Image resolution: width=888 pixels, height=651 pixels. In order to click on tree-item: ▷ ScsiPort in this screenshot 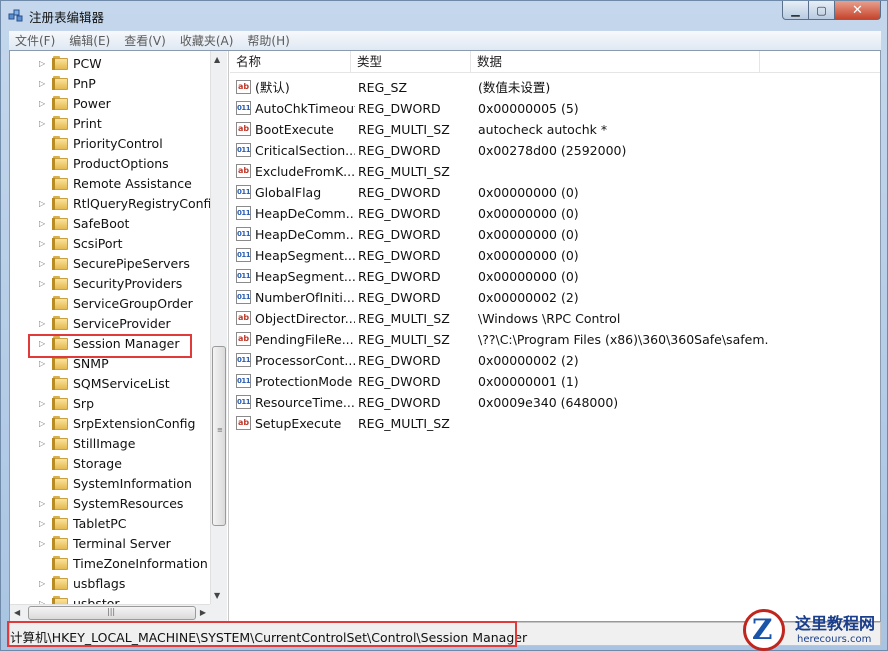, I will do `click(110, 243)`.